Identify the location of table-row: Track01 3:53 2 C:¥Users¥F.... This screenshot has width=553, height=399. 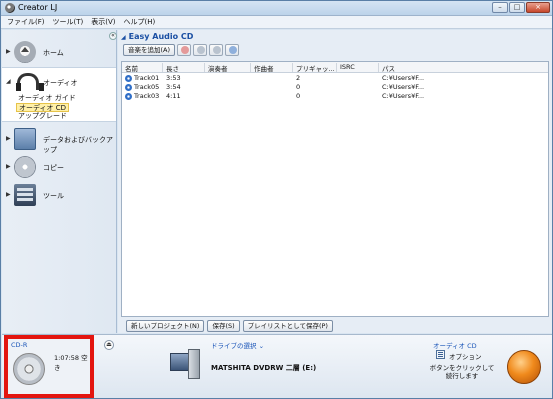
(335, 78).